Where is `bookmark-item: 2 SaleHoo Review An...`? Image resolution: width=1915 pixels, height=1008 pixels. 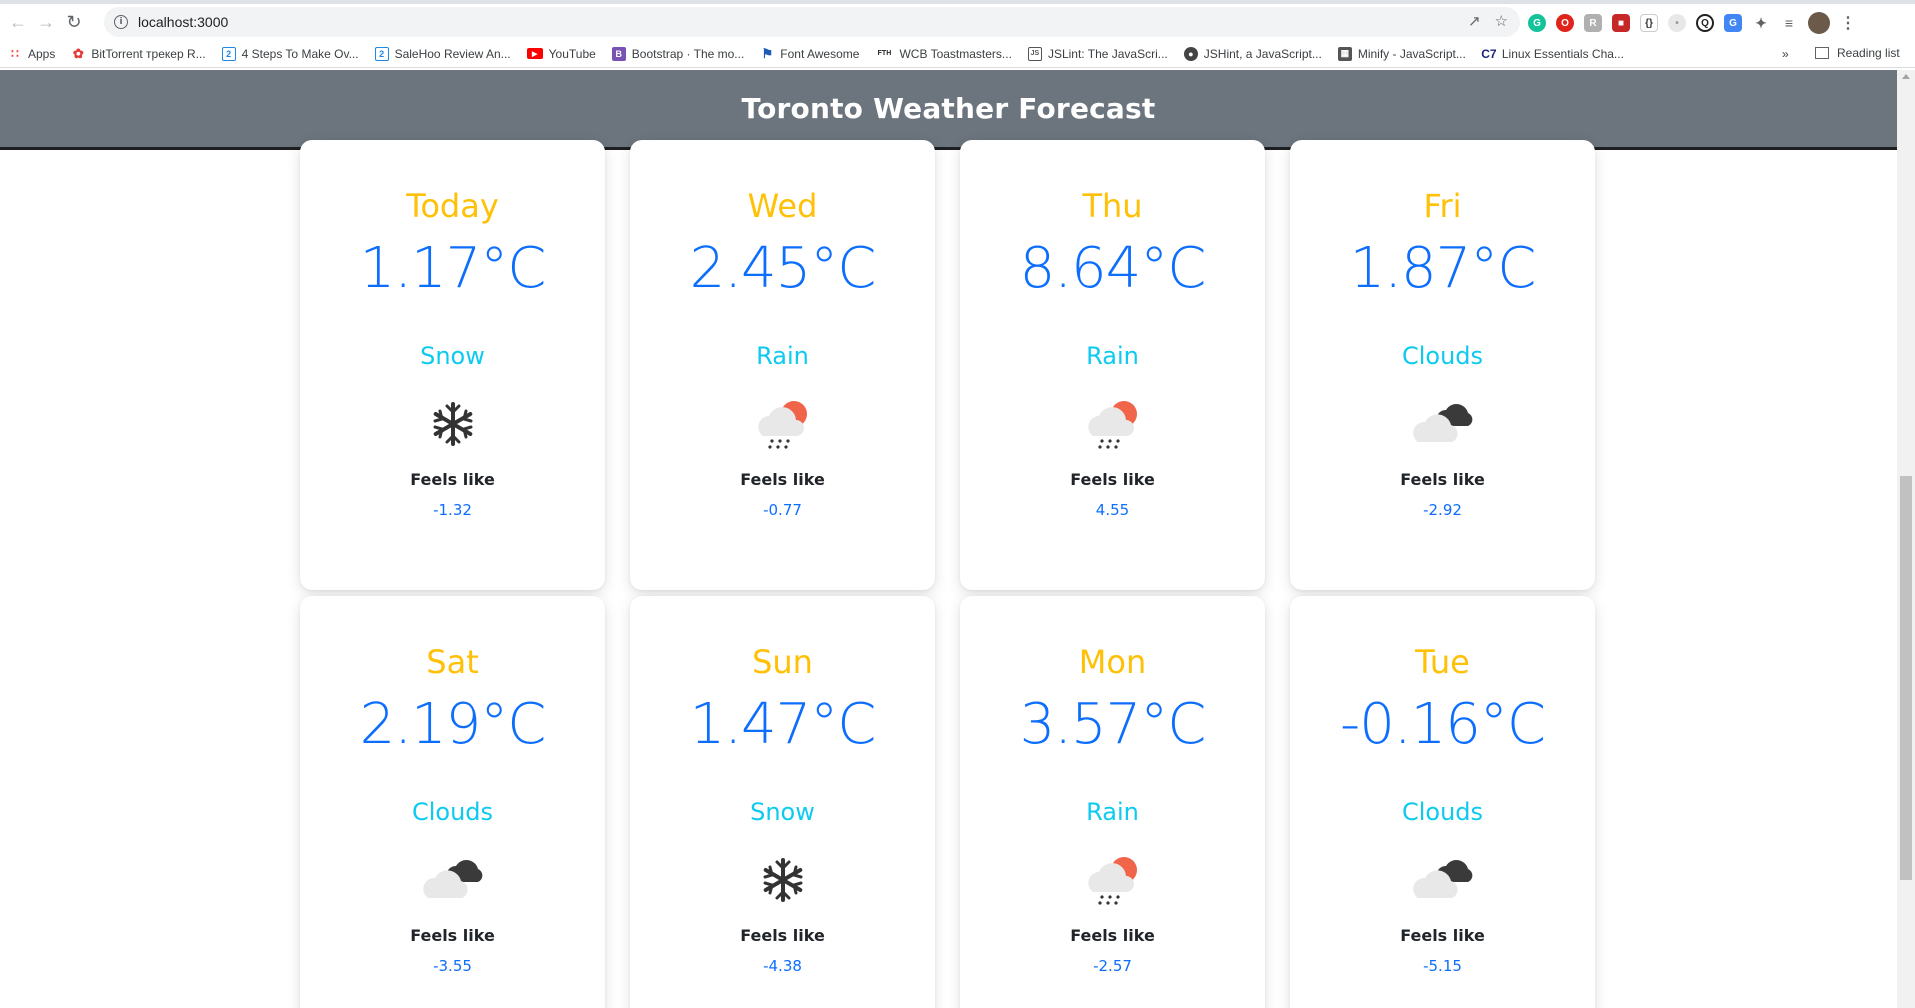 bookmark-item: 2 SaleHoo Review An... is located at coordinates (442, 53).